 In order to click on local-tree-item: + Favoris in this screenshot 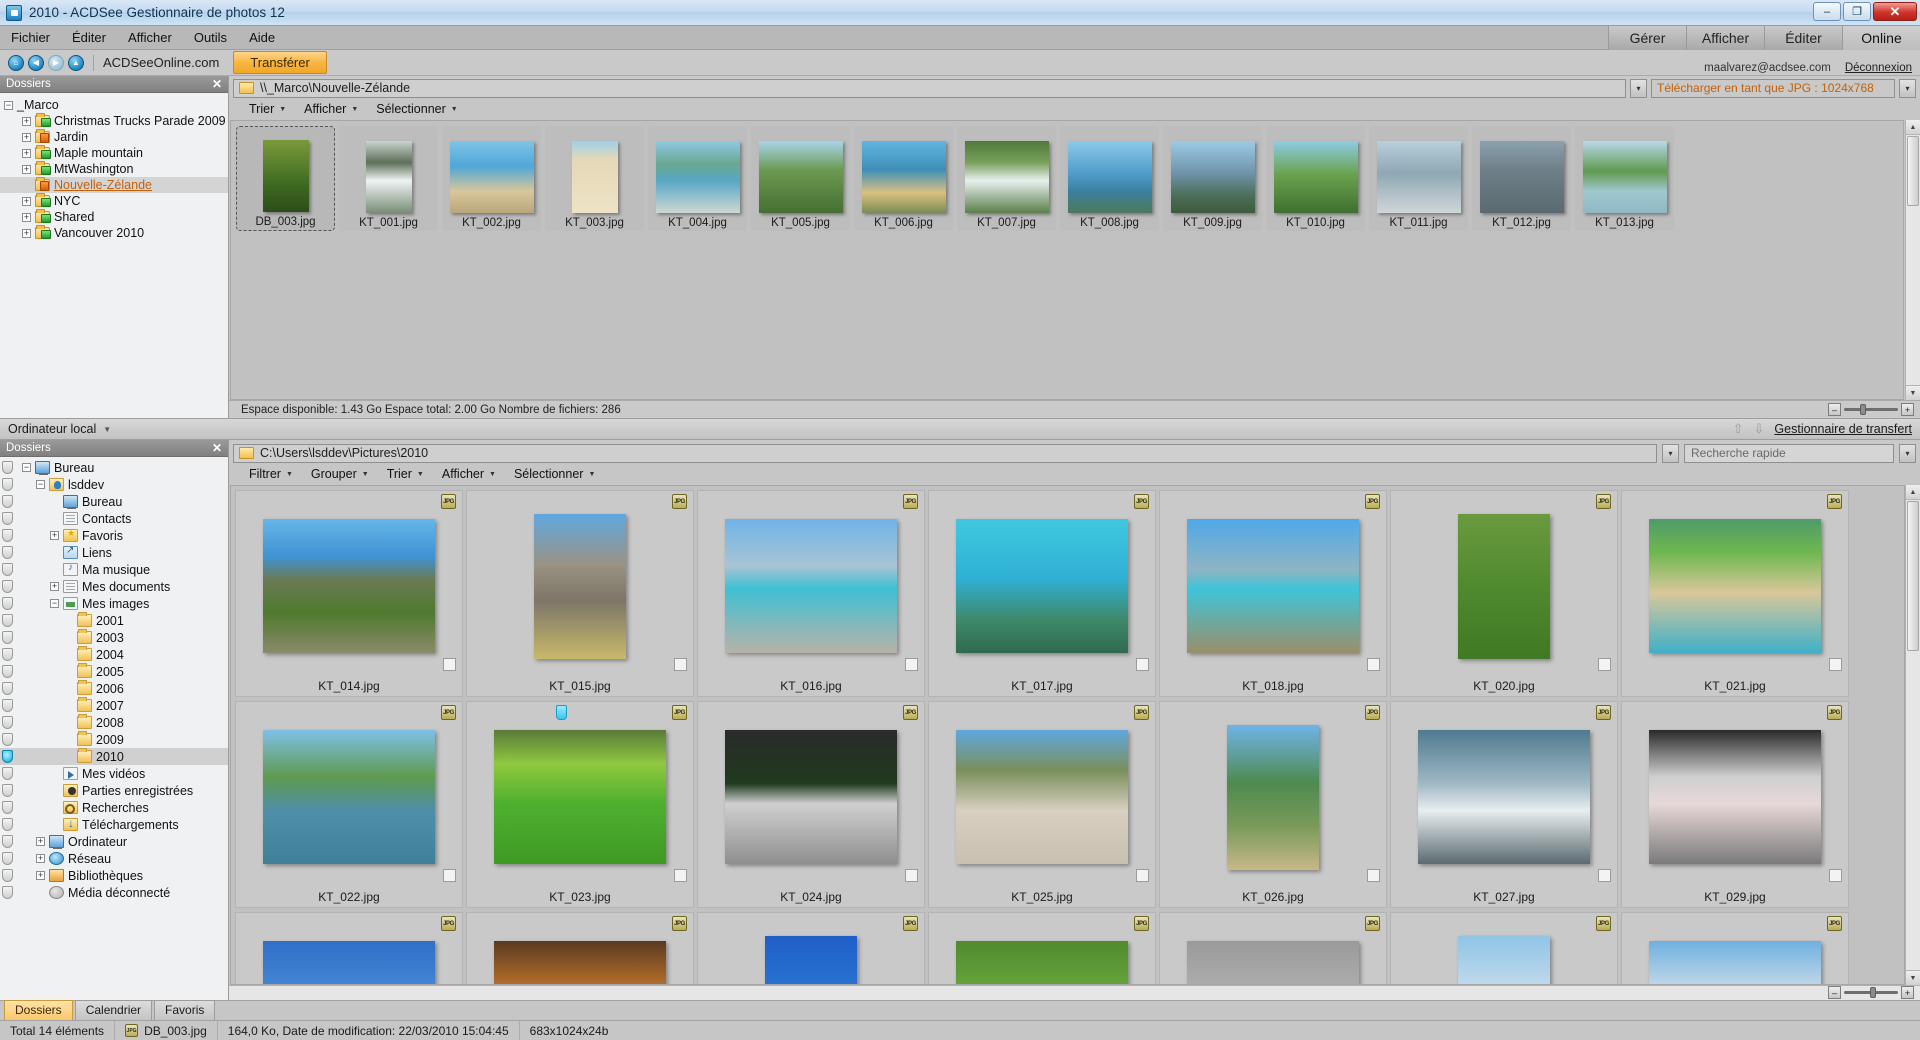, I will do `click(114, 535)`.